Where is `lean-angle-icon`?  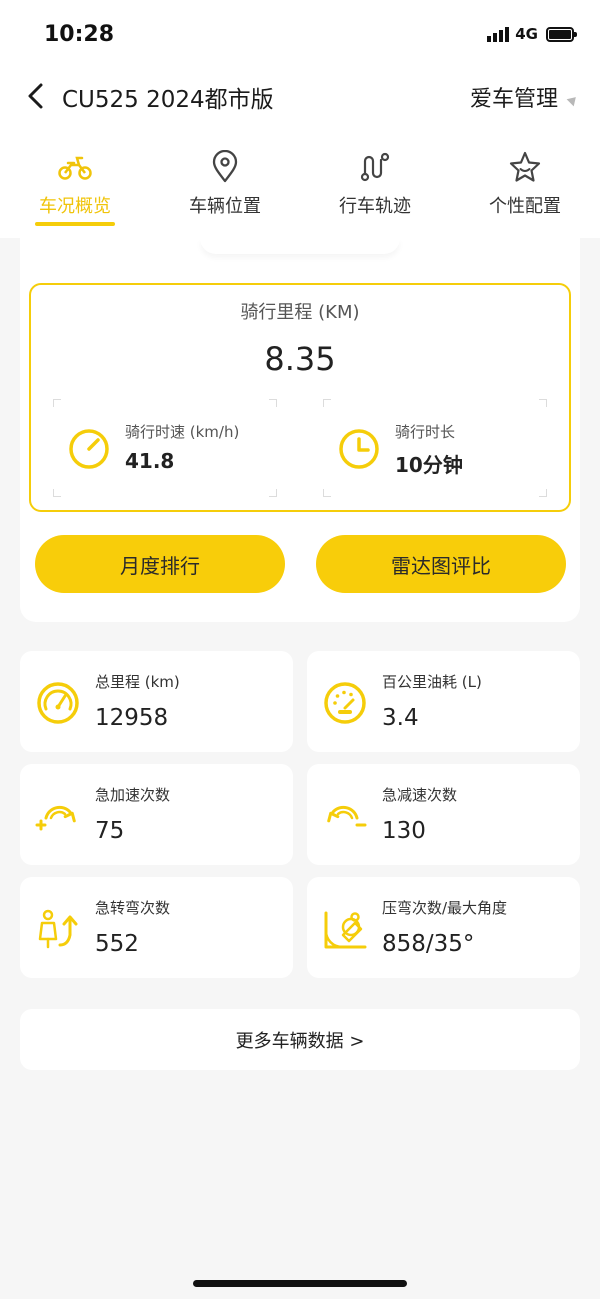
lean-angle-icon is located at coordinates (345, 930).